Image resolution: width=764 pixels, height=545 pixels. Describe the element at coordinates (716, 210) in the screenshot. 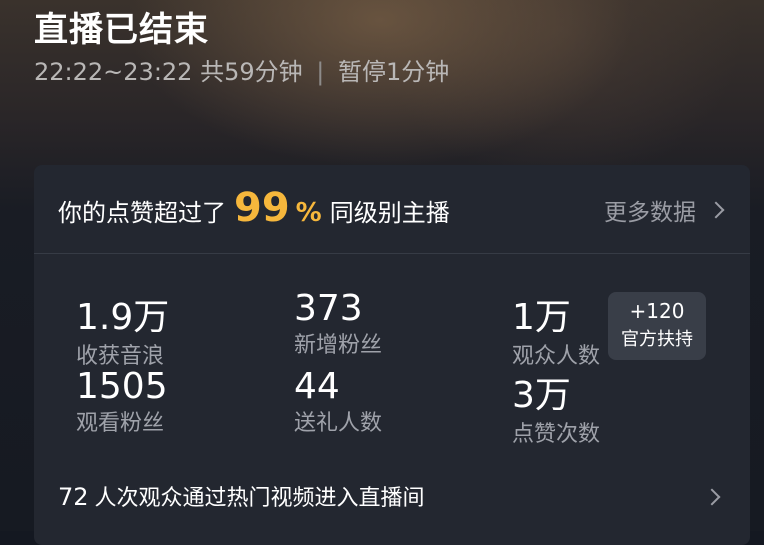

I see `chevron-right-icon` at that location.